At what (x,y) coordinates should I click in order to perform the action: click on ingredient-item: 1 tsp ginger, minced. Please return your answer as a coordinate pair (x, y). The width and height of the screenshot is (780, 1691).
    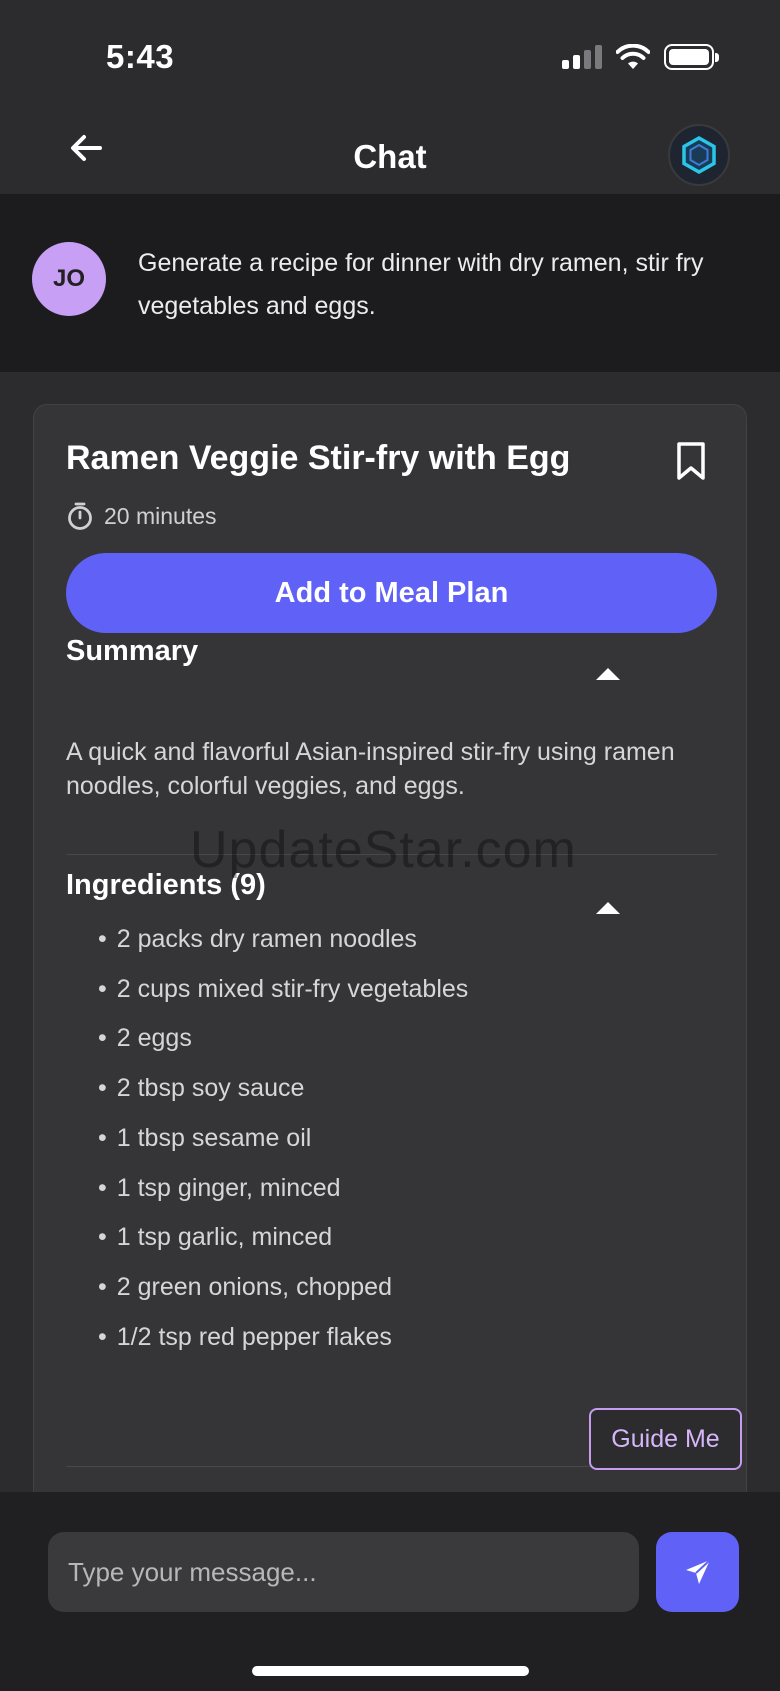
    Looking at the image, I should click on (283, 1189).